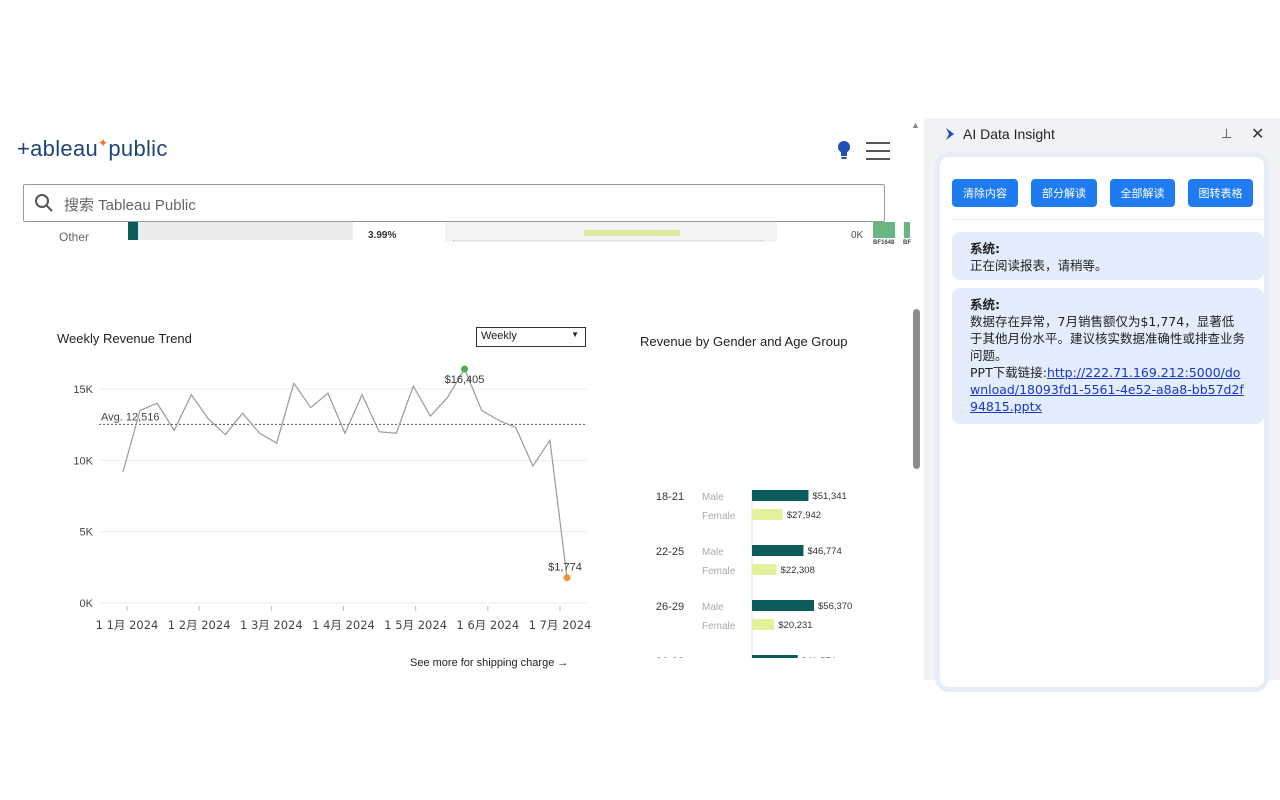  What do you see at coordinates (83, 390) in the screenshot?
I see `y-tick-label: 15K` at bounding box center [83, 390].